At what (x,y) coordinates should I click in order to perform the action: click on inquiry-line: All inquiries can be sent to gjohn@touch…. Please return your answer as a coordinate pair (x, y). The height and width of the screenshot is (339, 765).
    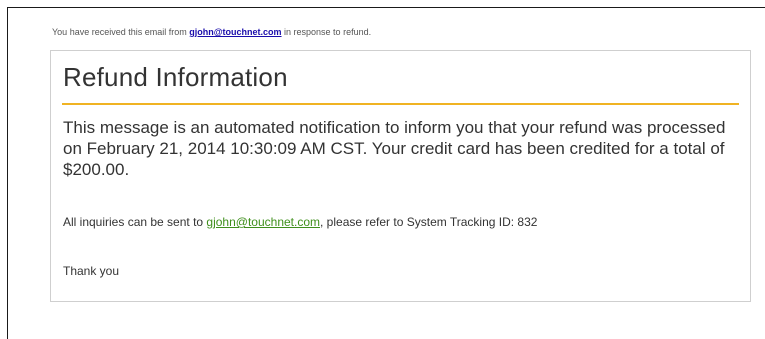
    Looking at the image, I should click on (300, 222).